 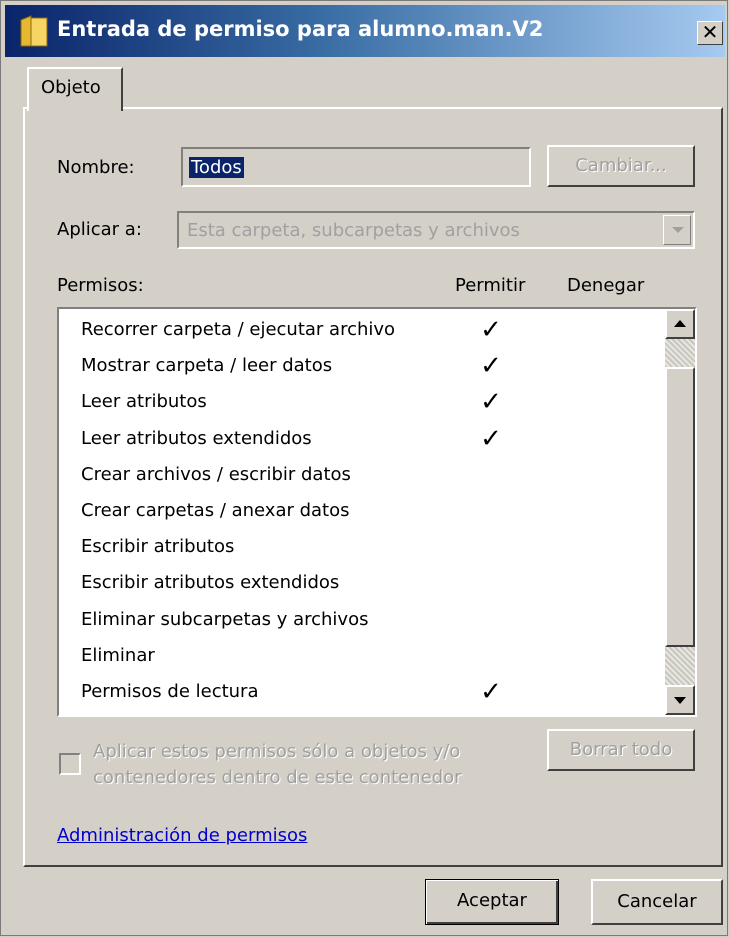 I want to click on clear-all-button: Borrar todo, so click(x=621, y=750).